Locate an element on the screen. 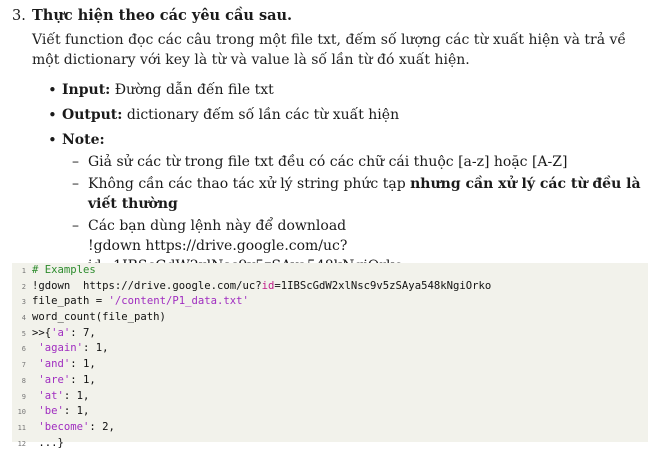  code-line: 3 file_path = '/content/P1_data.txt' is located at coordinates (330, 302).